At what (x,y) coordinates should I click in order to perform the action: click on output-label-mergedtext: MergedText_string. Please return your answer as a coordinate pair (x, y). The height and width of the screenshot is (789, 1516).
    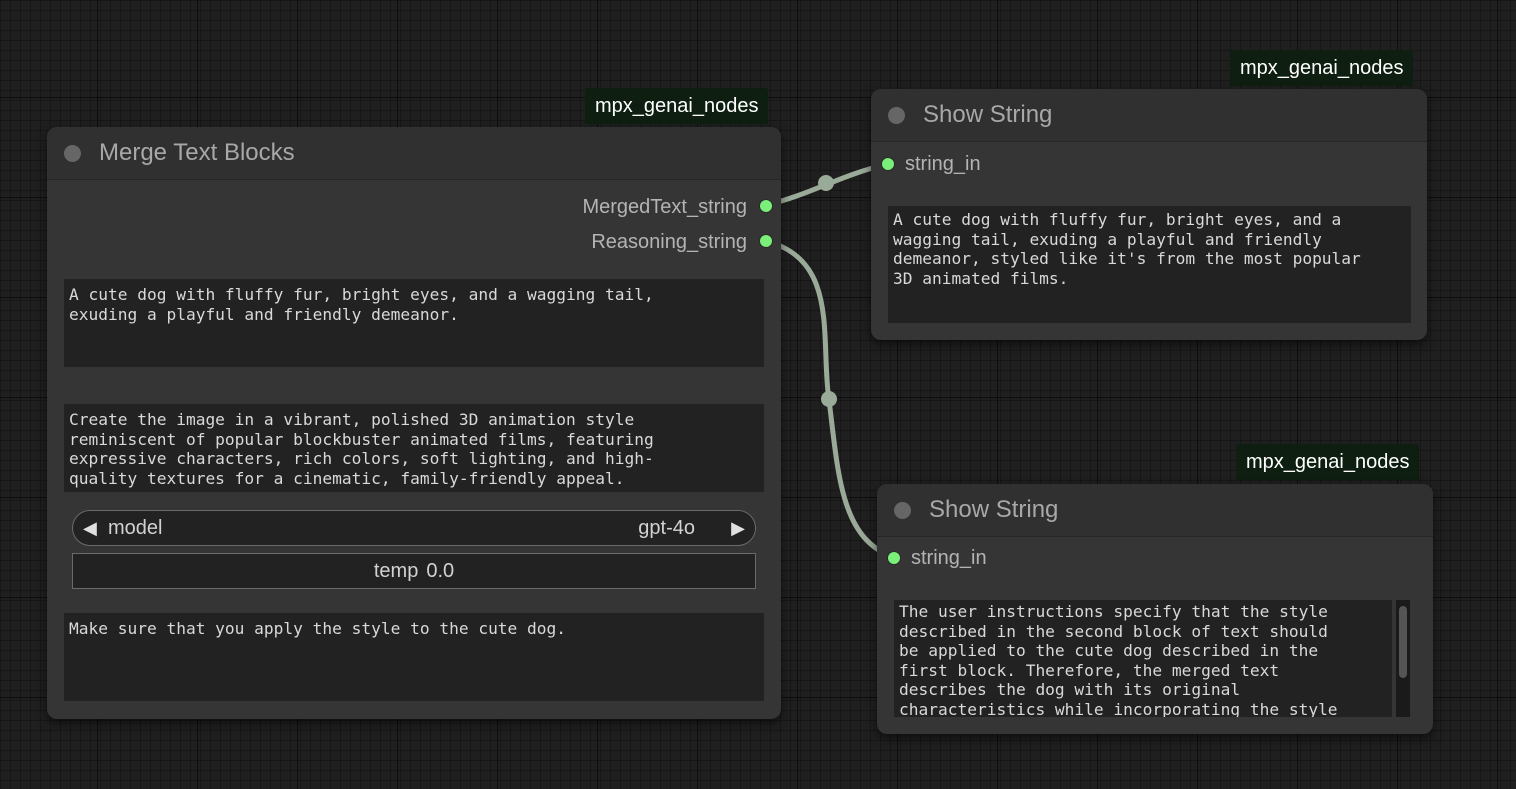
    Looking at the image, I should click on (664, 207).